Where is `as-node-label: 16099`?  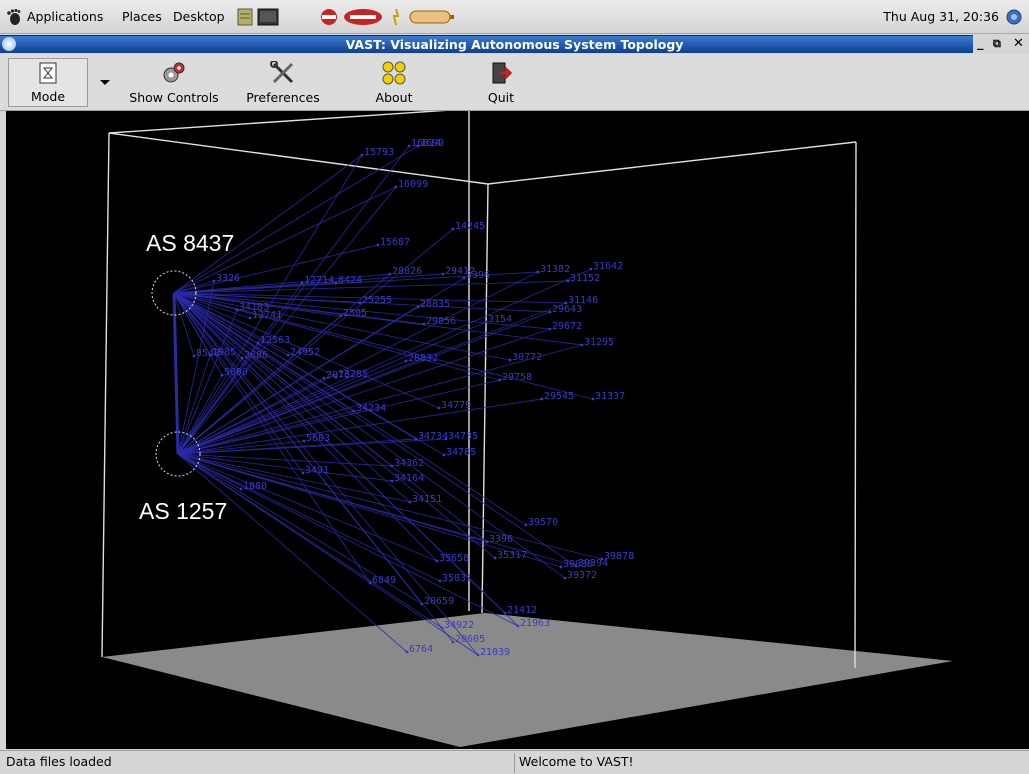 as-node-label: 16099 is located at coordinates (413, 184).